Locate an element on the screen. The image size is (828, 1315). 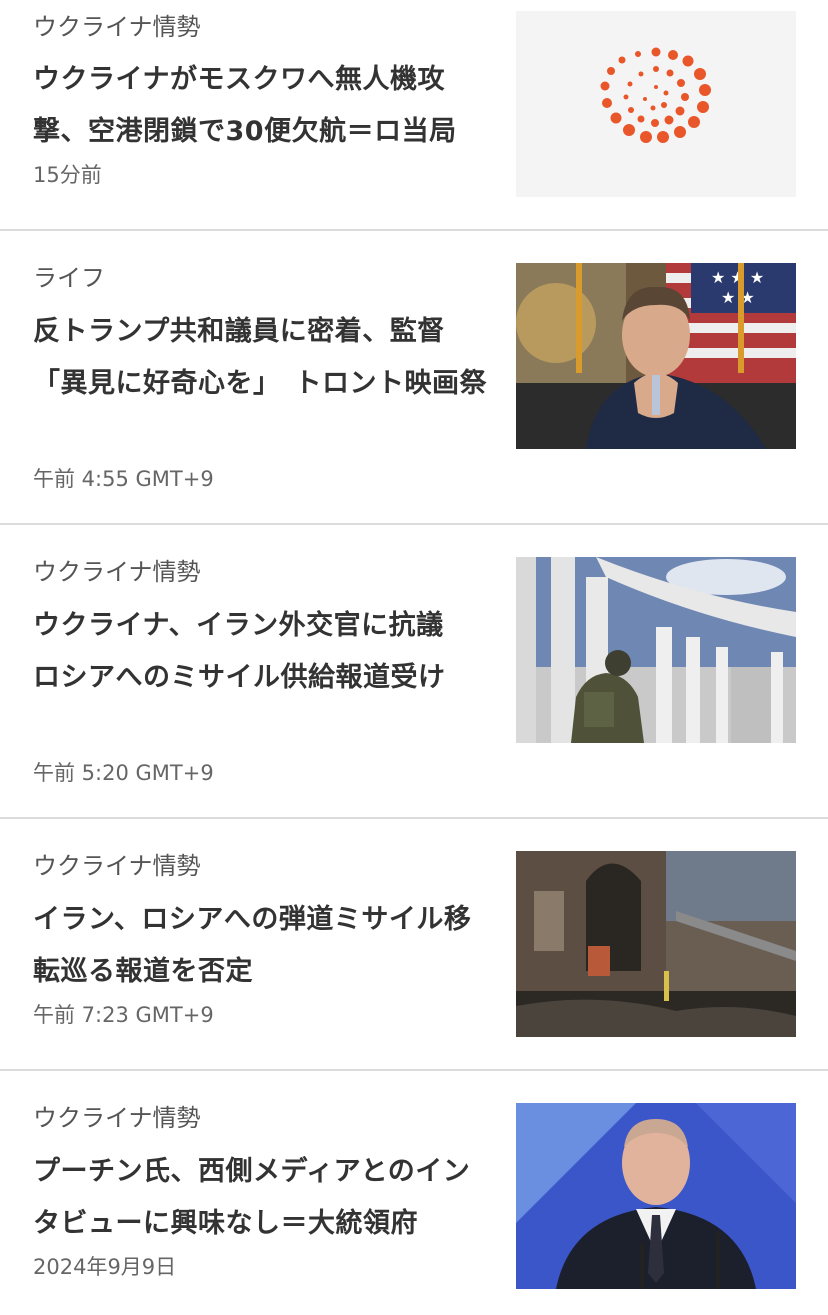
reuters-logo-icon is located at coordinates (655, 95).